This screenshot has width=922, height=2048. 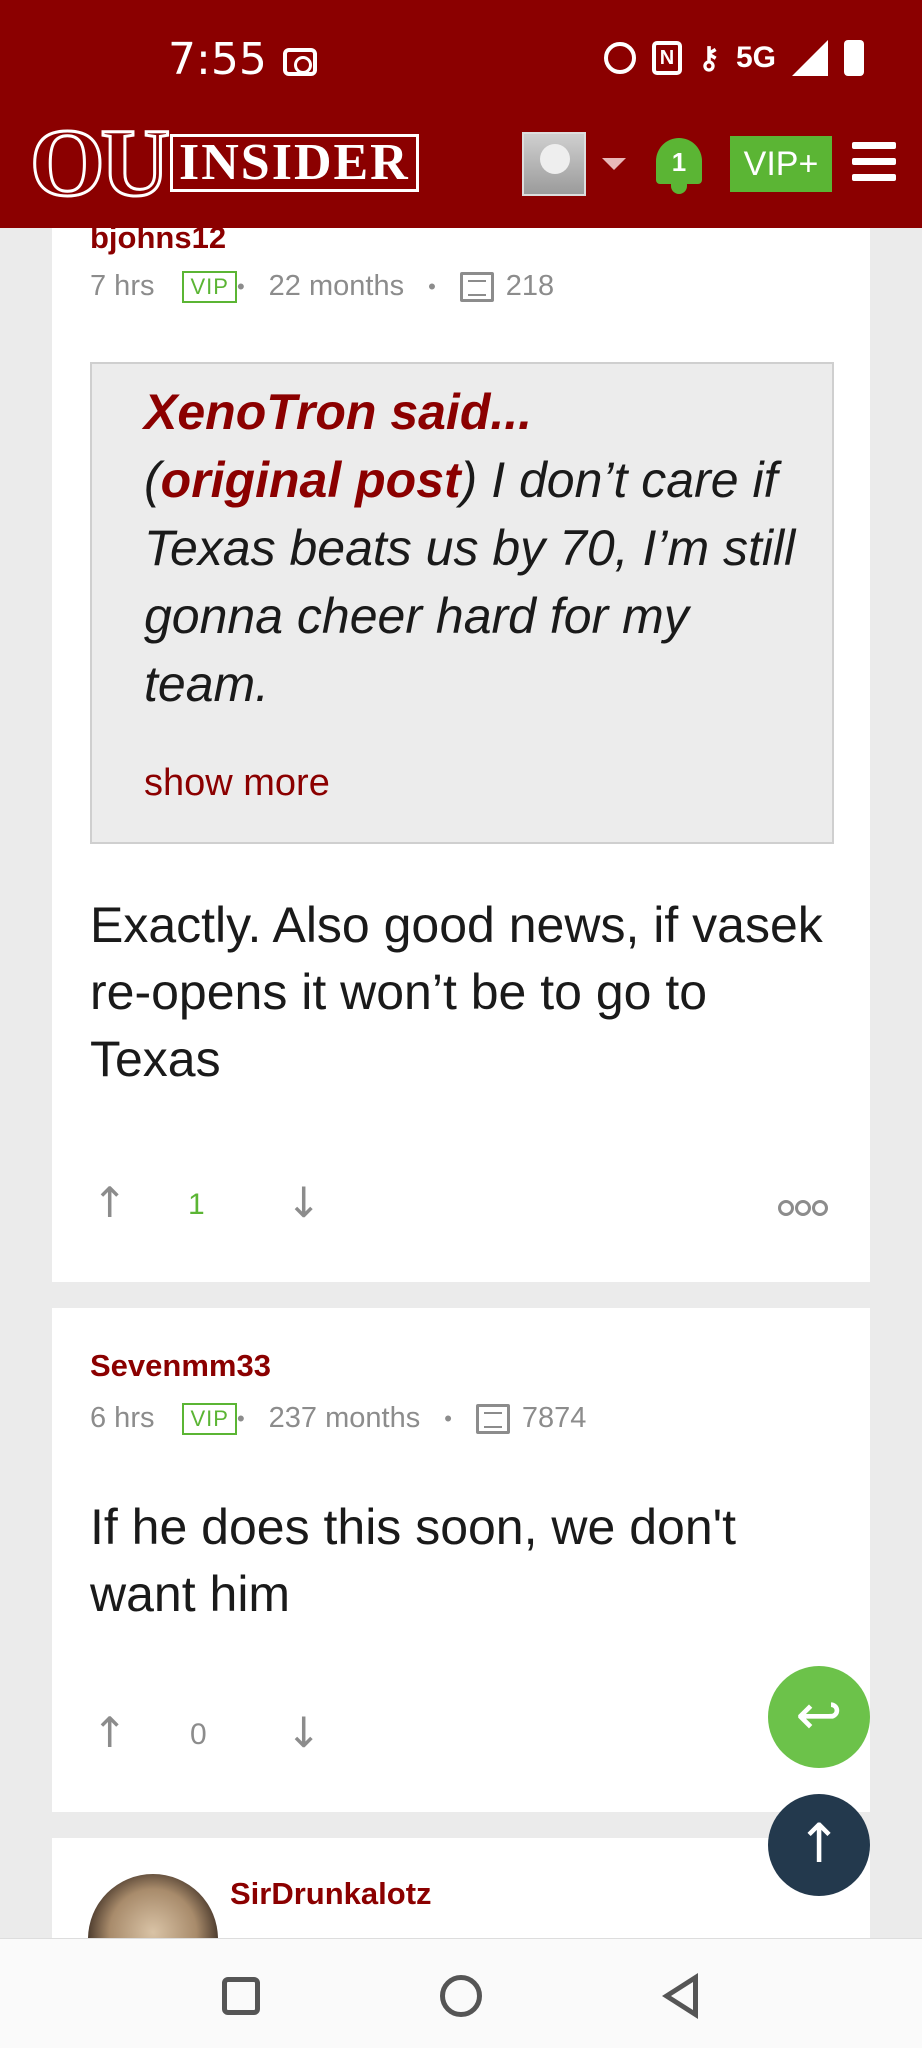 What do you see at coordinates (461, 1996) in the screenshot?
I see `home-button` at bounding box center [461, 1996].